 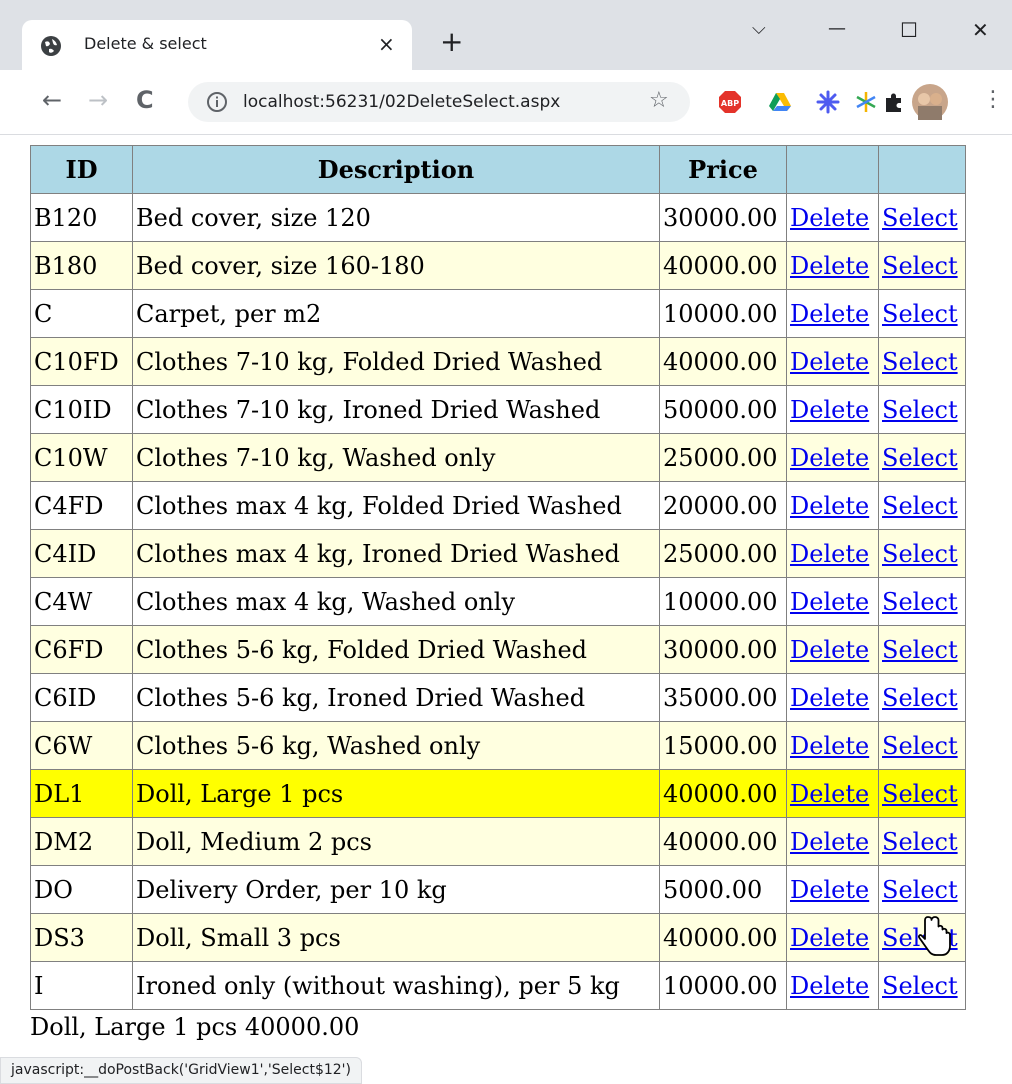 What do you see at coordinates (51, 46) in the screenshot?
I see `globe-icon` at bounding box center [51, 46].